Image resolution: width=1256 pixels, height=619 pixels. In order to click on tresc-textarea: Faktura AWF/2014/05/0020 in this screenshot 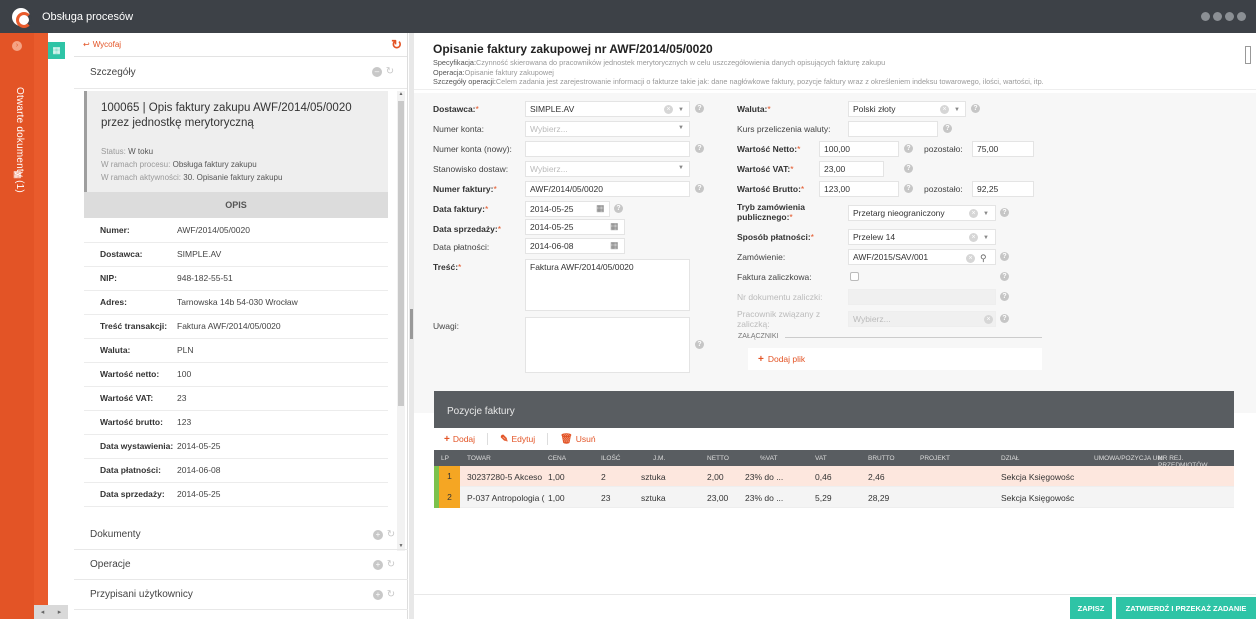, I will do `click(607, 285)`.